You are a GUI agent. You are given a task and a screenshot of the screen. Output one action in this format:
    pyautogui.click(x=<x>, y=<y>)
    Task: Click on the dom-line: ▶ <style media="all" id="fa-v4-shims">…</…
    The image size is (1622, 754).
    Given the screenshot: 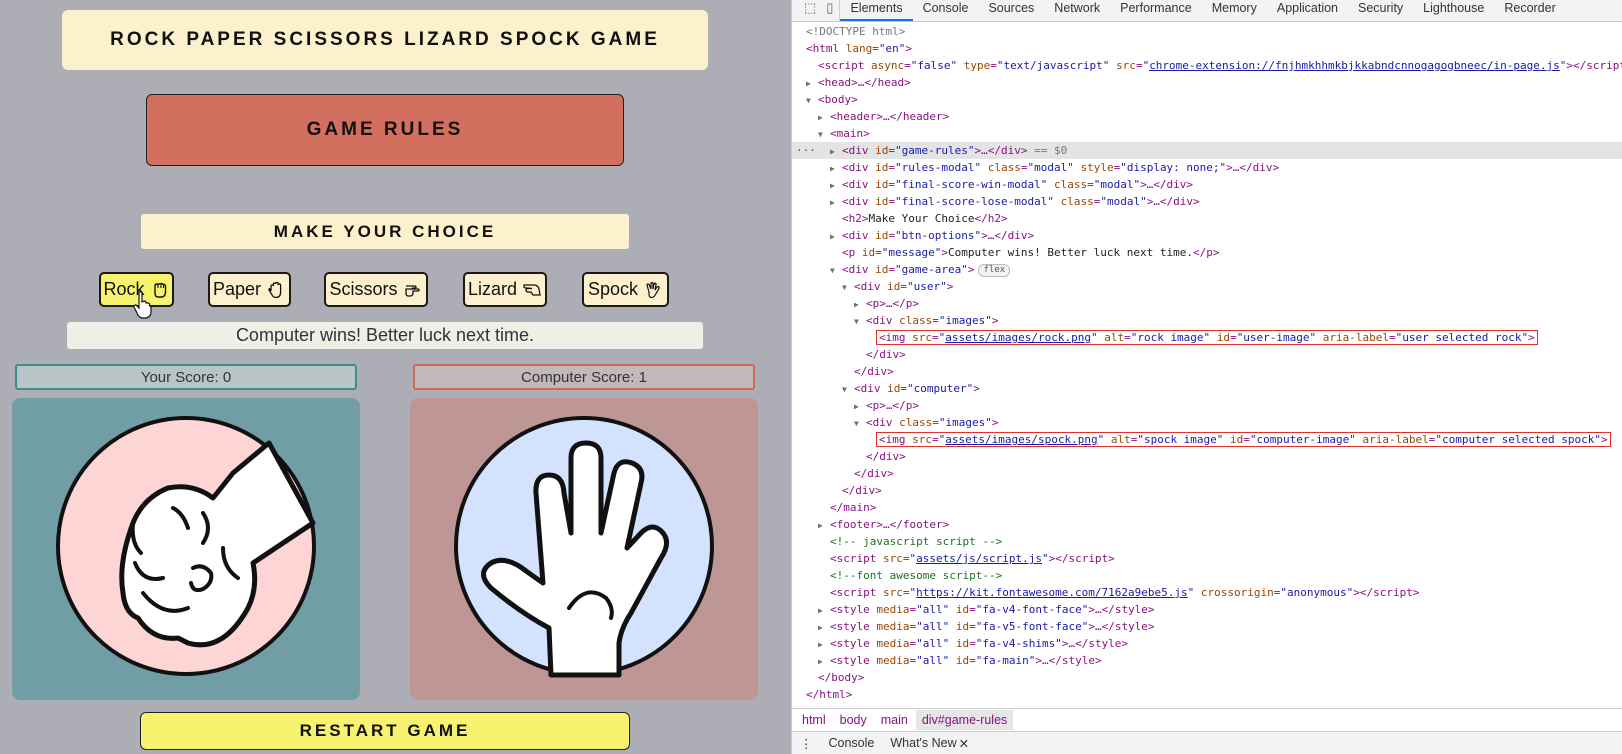 What is the action you would take?
    pyautogui.click(x=973, y=643)
    